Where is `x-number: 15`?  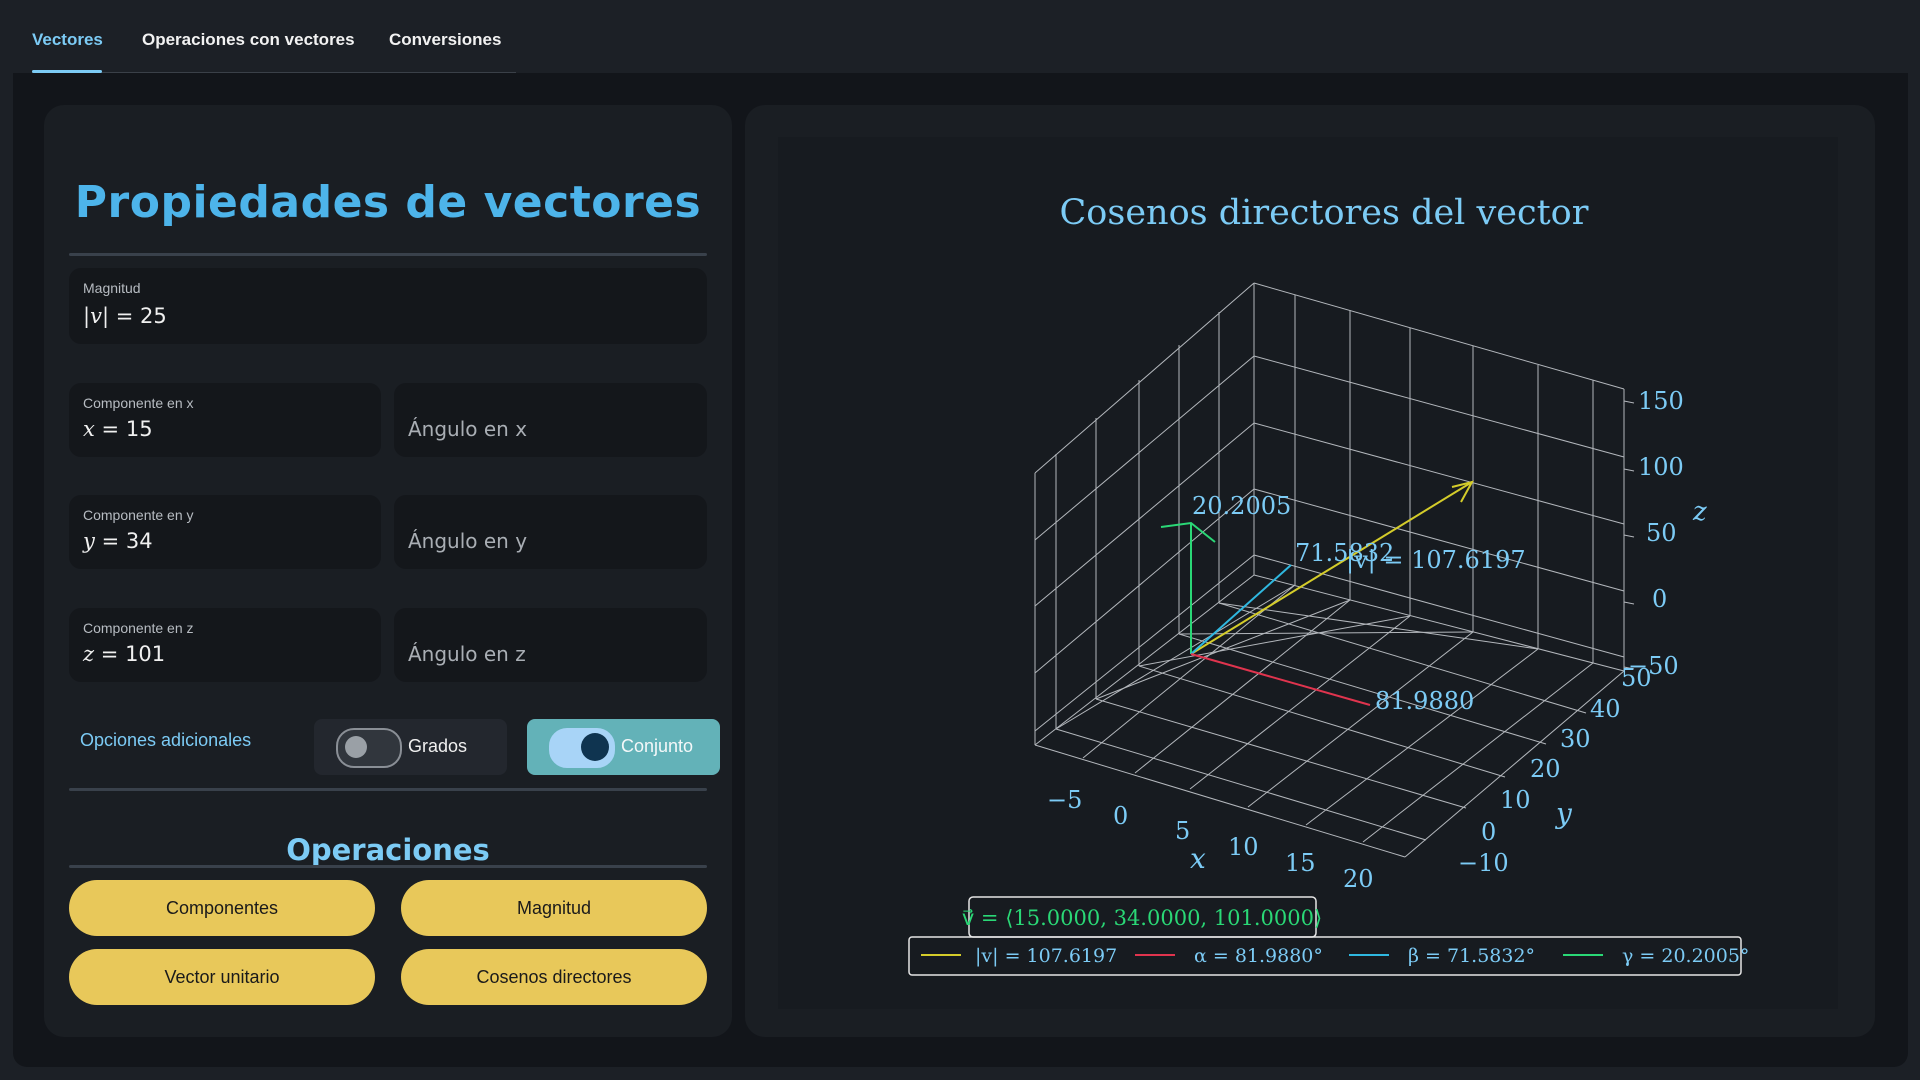
x-number: 15 is located at coordinates (139, 429).